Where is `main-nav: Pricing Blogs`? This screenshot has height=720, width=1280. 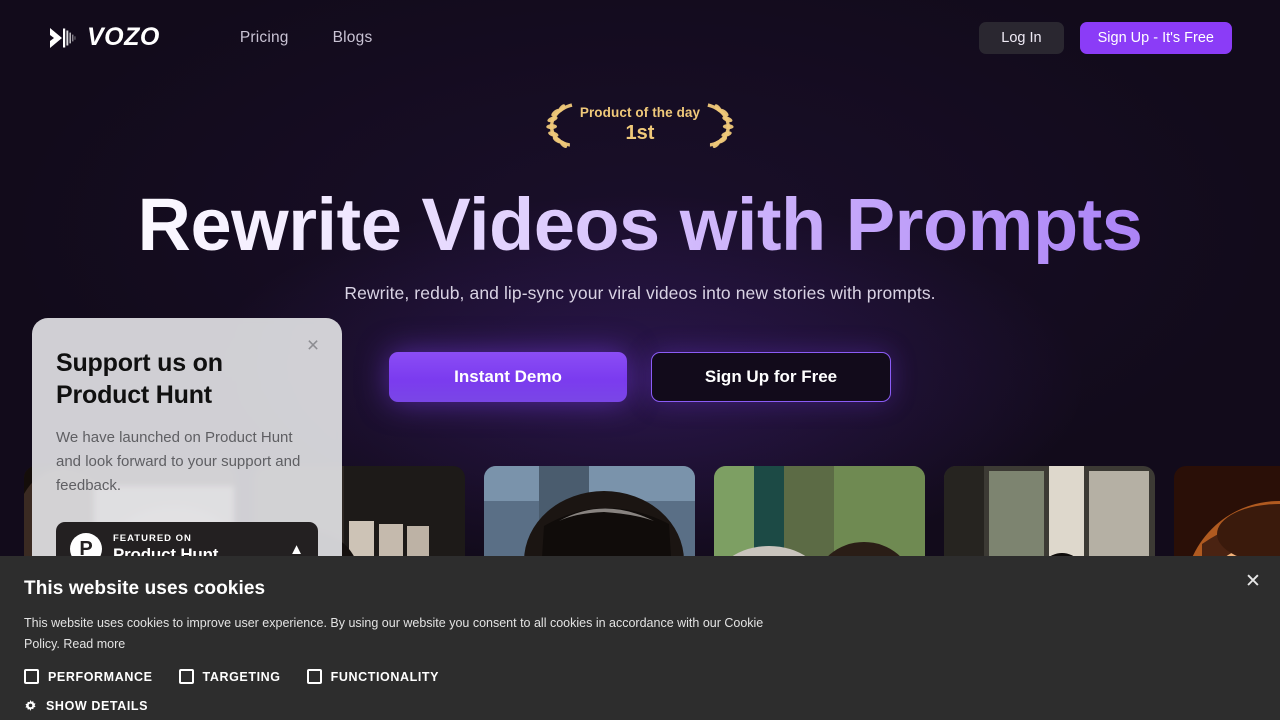 main-nav: Pricing Blogs is located at coordinates (306, 38).